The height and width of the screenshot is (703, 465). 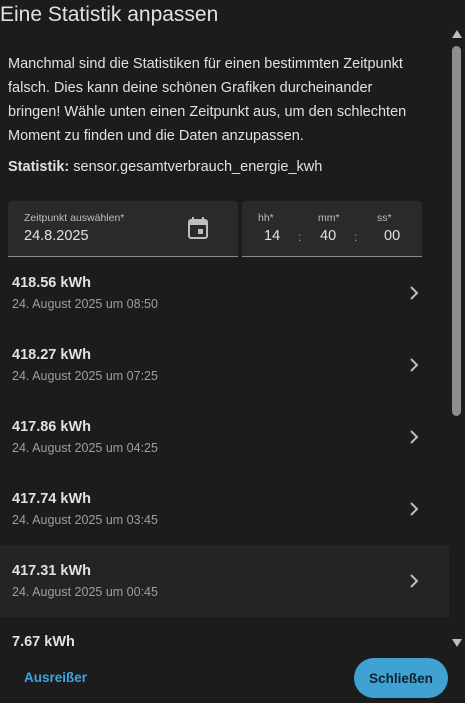 What do you see at coordinates (51, 499) in the screenshot?
I see `entry-value: 417.74 kWh` at bounding box center [51, 499].